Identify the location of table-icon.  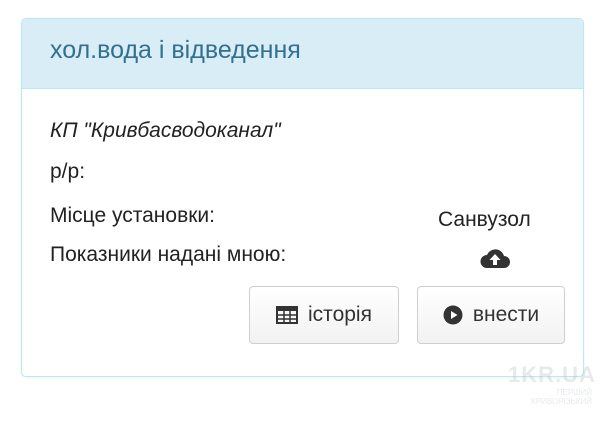
(287, 315).